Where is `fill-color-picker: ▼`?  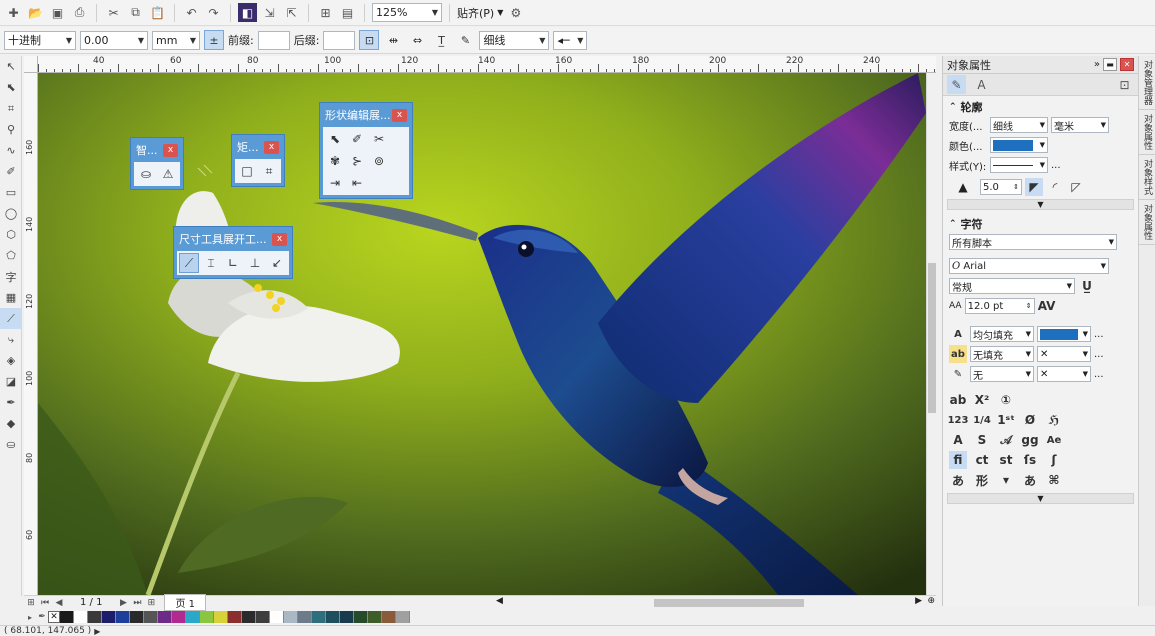
fill-color-picker: ▼ is located at coordinates (1064, 334).